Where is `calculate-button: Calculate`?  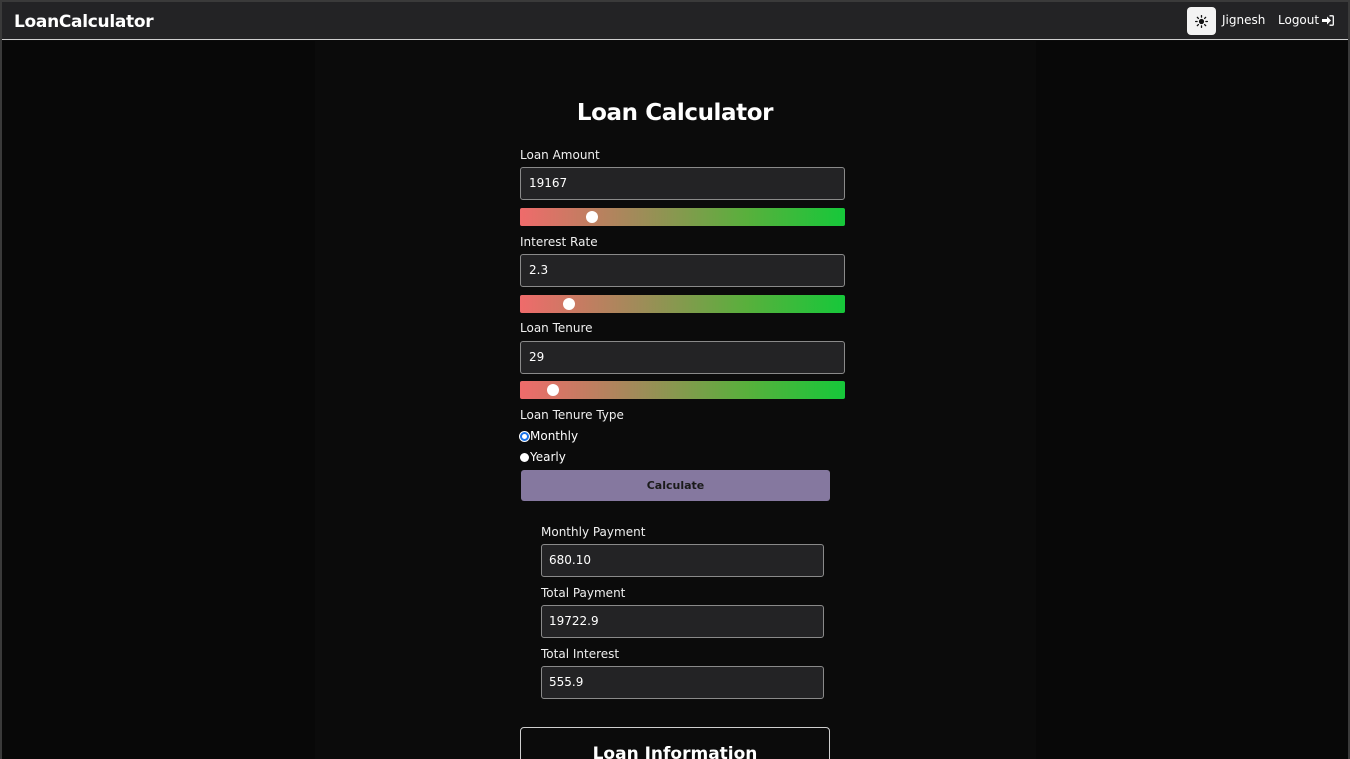 calculate-button: Calculate is located at coordinates (675, 485).